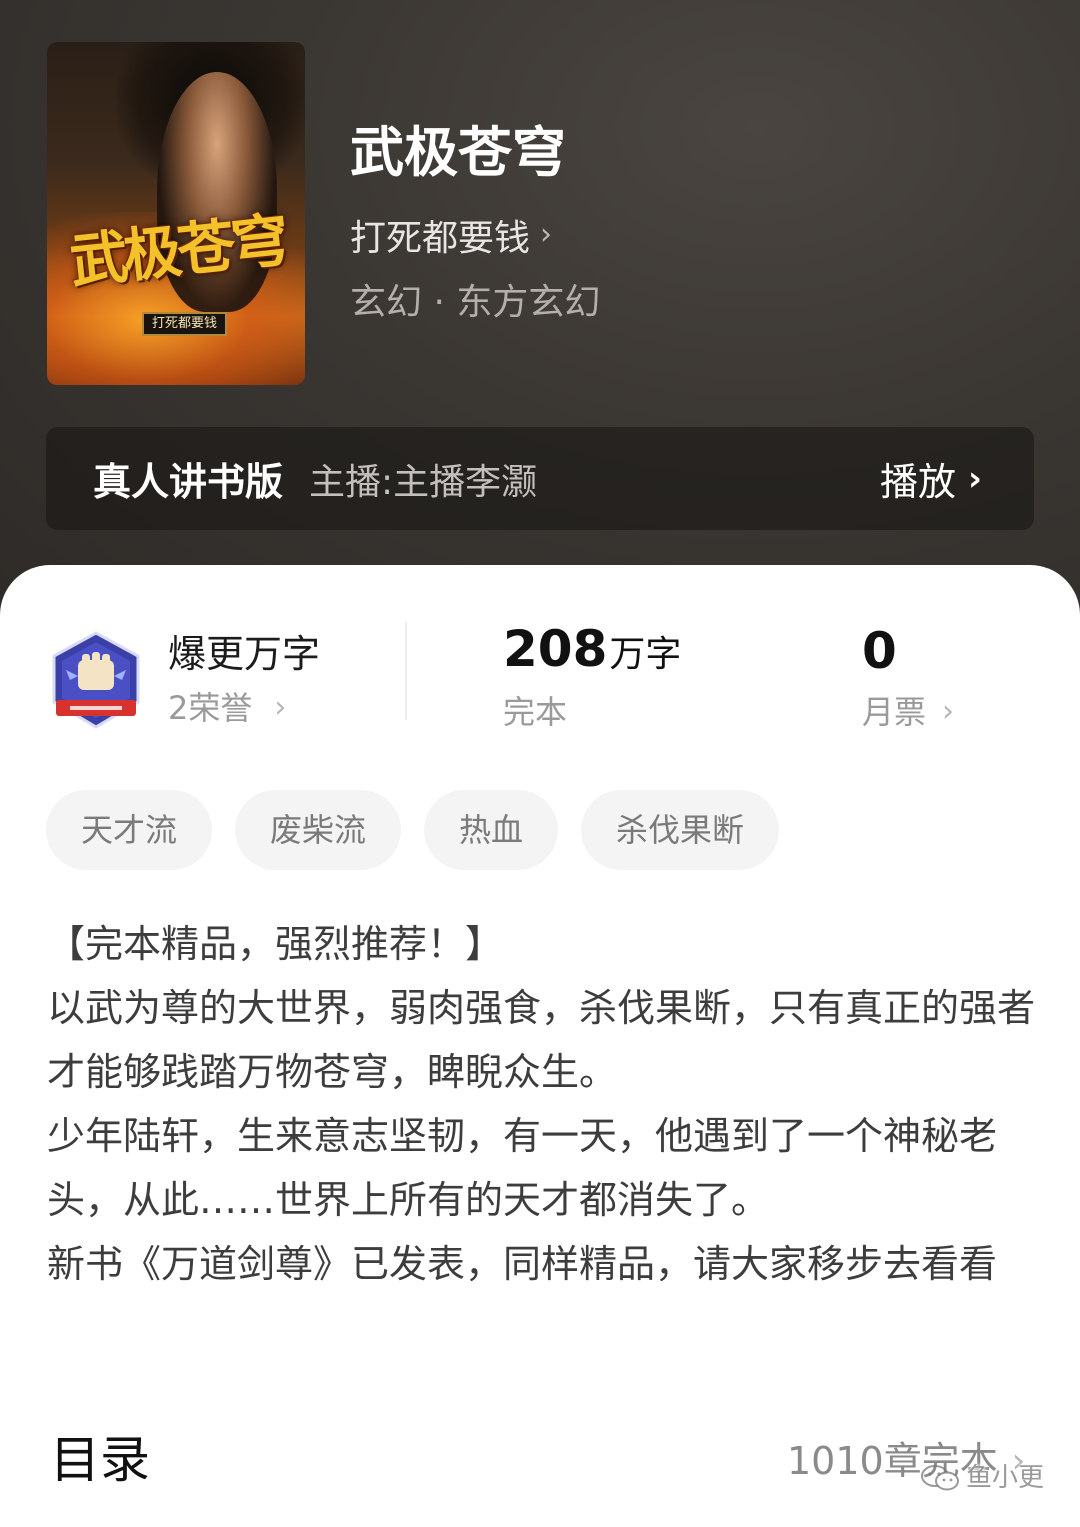  Describe the element at coordinates (96, 681) in the screenshot. I see `honor-badge-icon` at that location.